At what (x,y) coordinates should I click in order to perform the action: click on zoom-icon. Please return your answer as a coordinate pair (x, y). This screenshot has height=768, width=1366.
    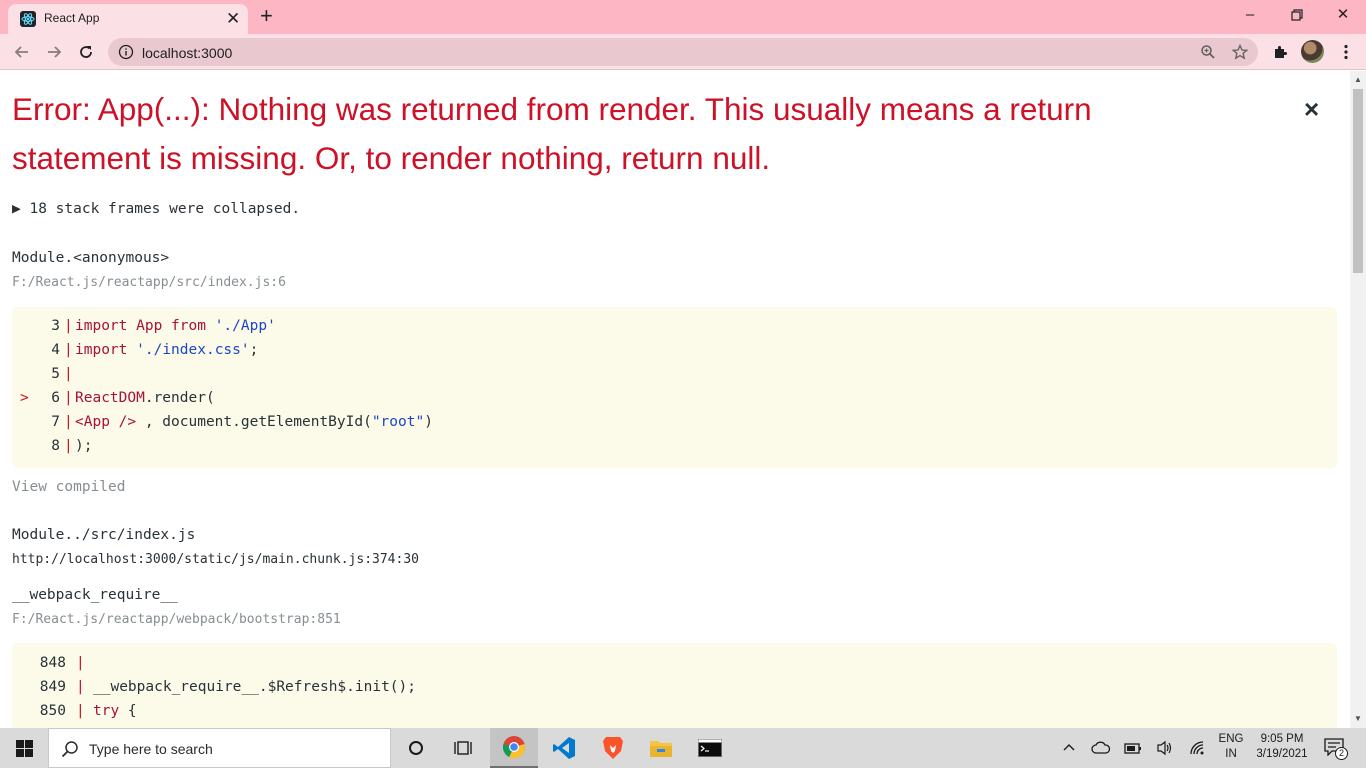
    Looking at the image, I should click on (1208, 52).